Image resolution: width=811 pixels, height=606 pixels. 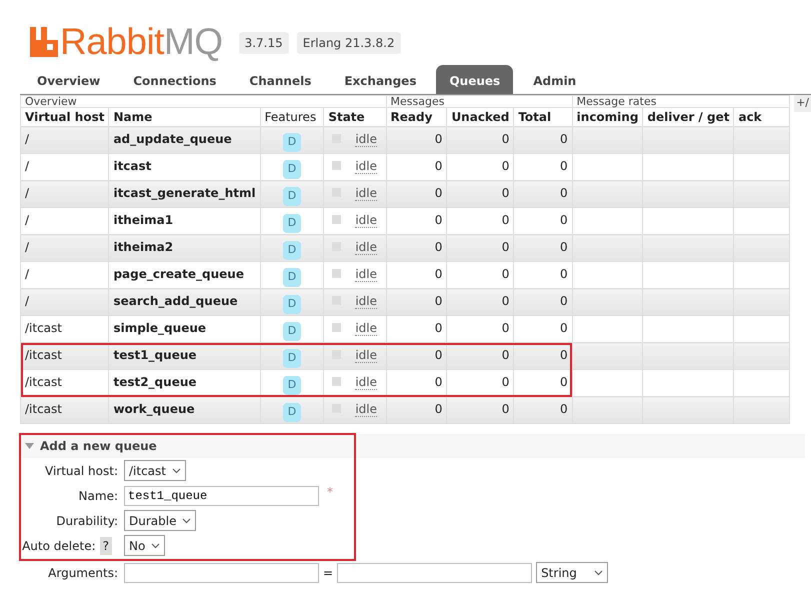 What do you see at coordinates (346, 117) in the screenshot?
I see `column-header: State` at bounding box center [346, 117].